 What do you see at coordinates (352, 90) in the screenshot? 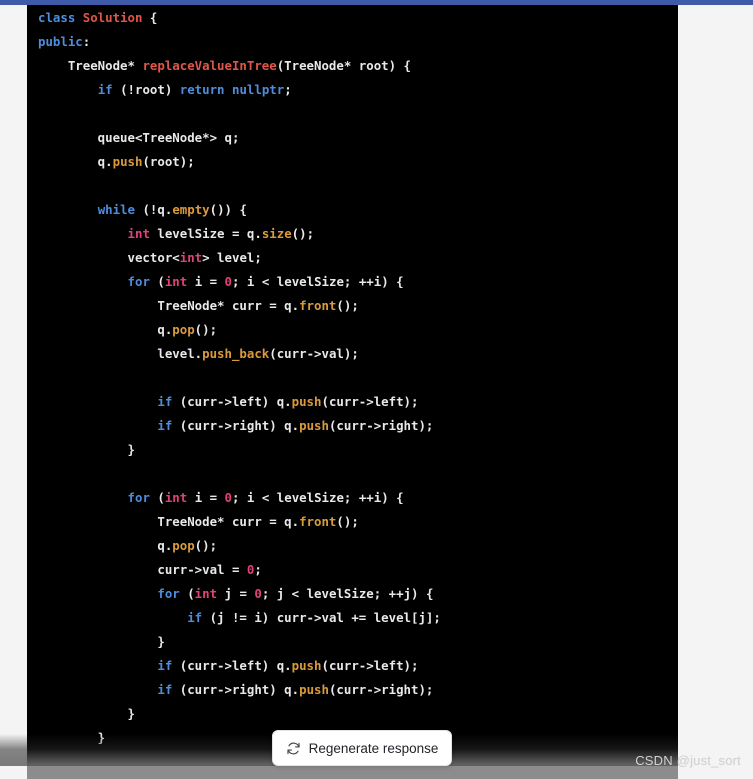
I see `code-line: if (!root) return nullptr;` at bounding box center [352, 90].